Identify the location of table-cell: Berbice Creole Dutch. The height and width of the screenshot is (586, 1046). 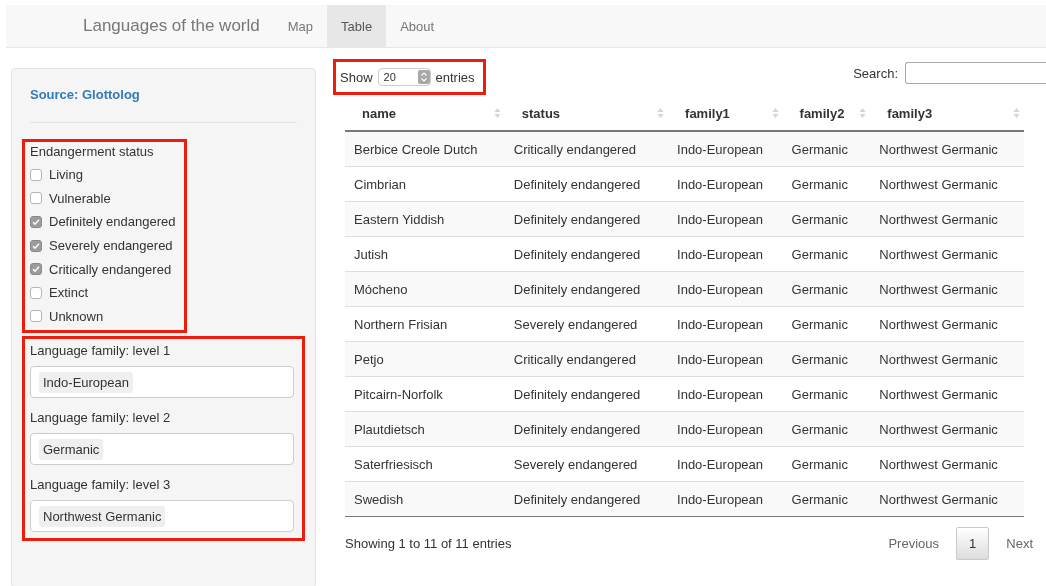
(425, 149).